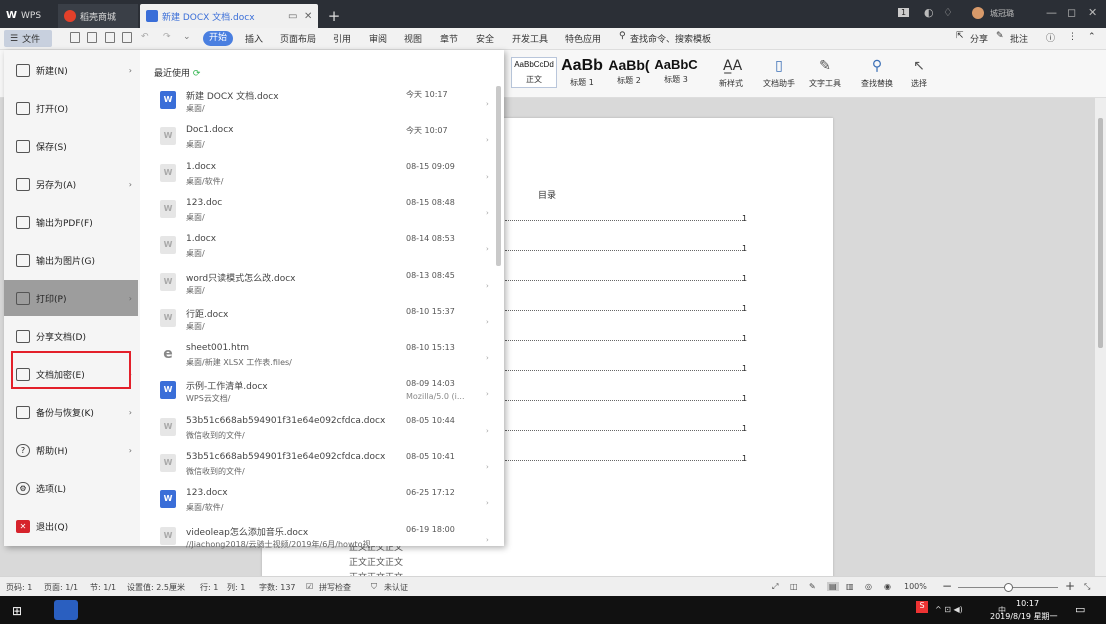 This screenshot has height=624, width=1106. Describe the element at coordinates (378, 38) in the screenshot. I see `tab-review: 审阅` at that location.